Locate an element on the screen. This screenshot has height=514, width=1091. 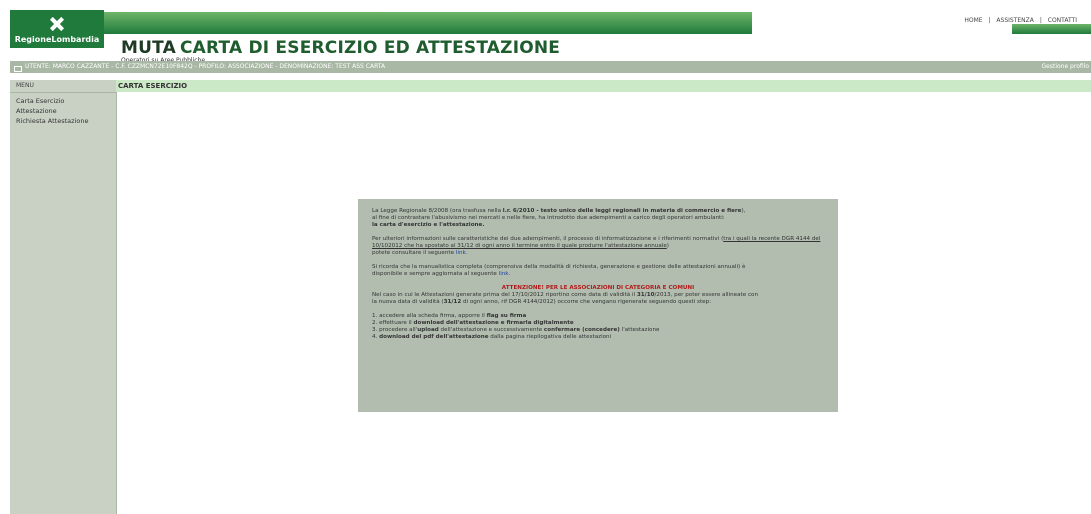
home-link: HOME is located at coordinates (973, 20).